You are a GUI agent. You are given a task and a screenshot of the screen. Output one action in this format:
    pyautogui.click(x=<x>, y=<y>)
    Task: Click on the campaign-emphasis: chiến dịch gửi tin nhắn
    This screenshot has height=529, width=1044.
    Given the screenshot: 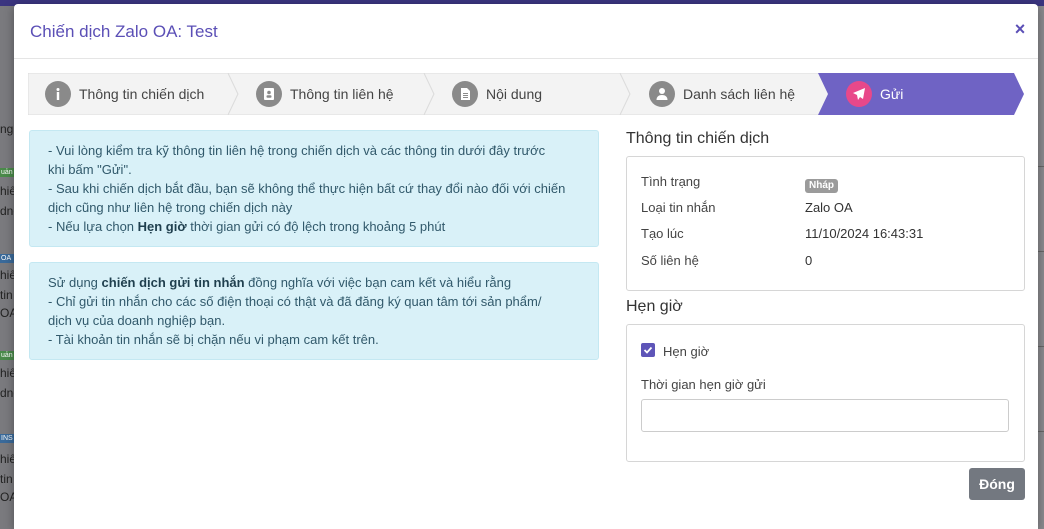 What is the action you would take?
    pyautogui.click(x=173, y=282)
    